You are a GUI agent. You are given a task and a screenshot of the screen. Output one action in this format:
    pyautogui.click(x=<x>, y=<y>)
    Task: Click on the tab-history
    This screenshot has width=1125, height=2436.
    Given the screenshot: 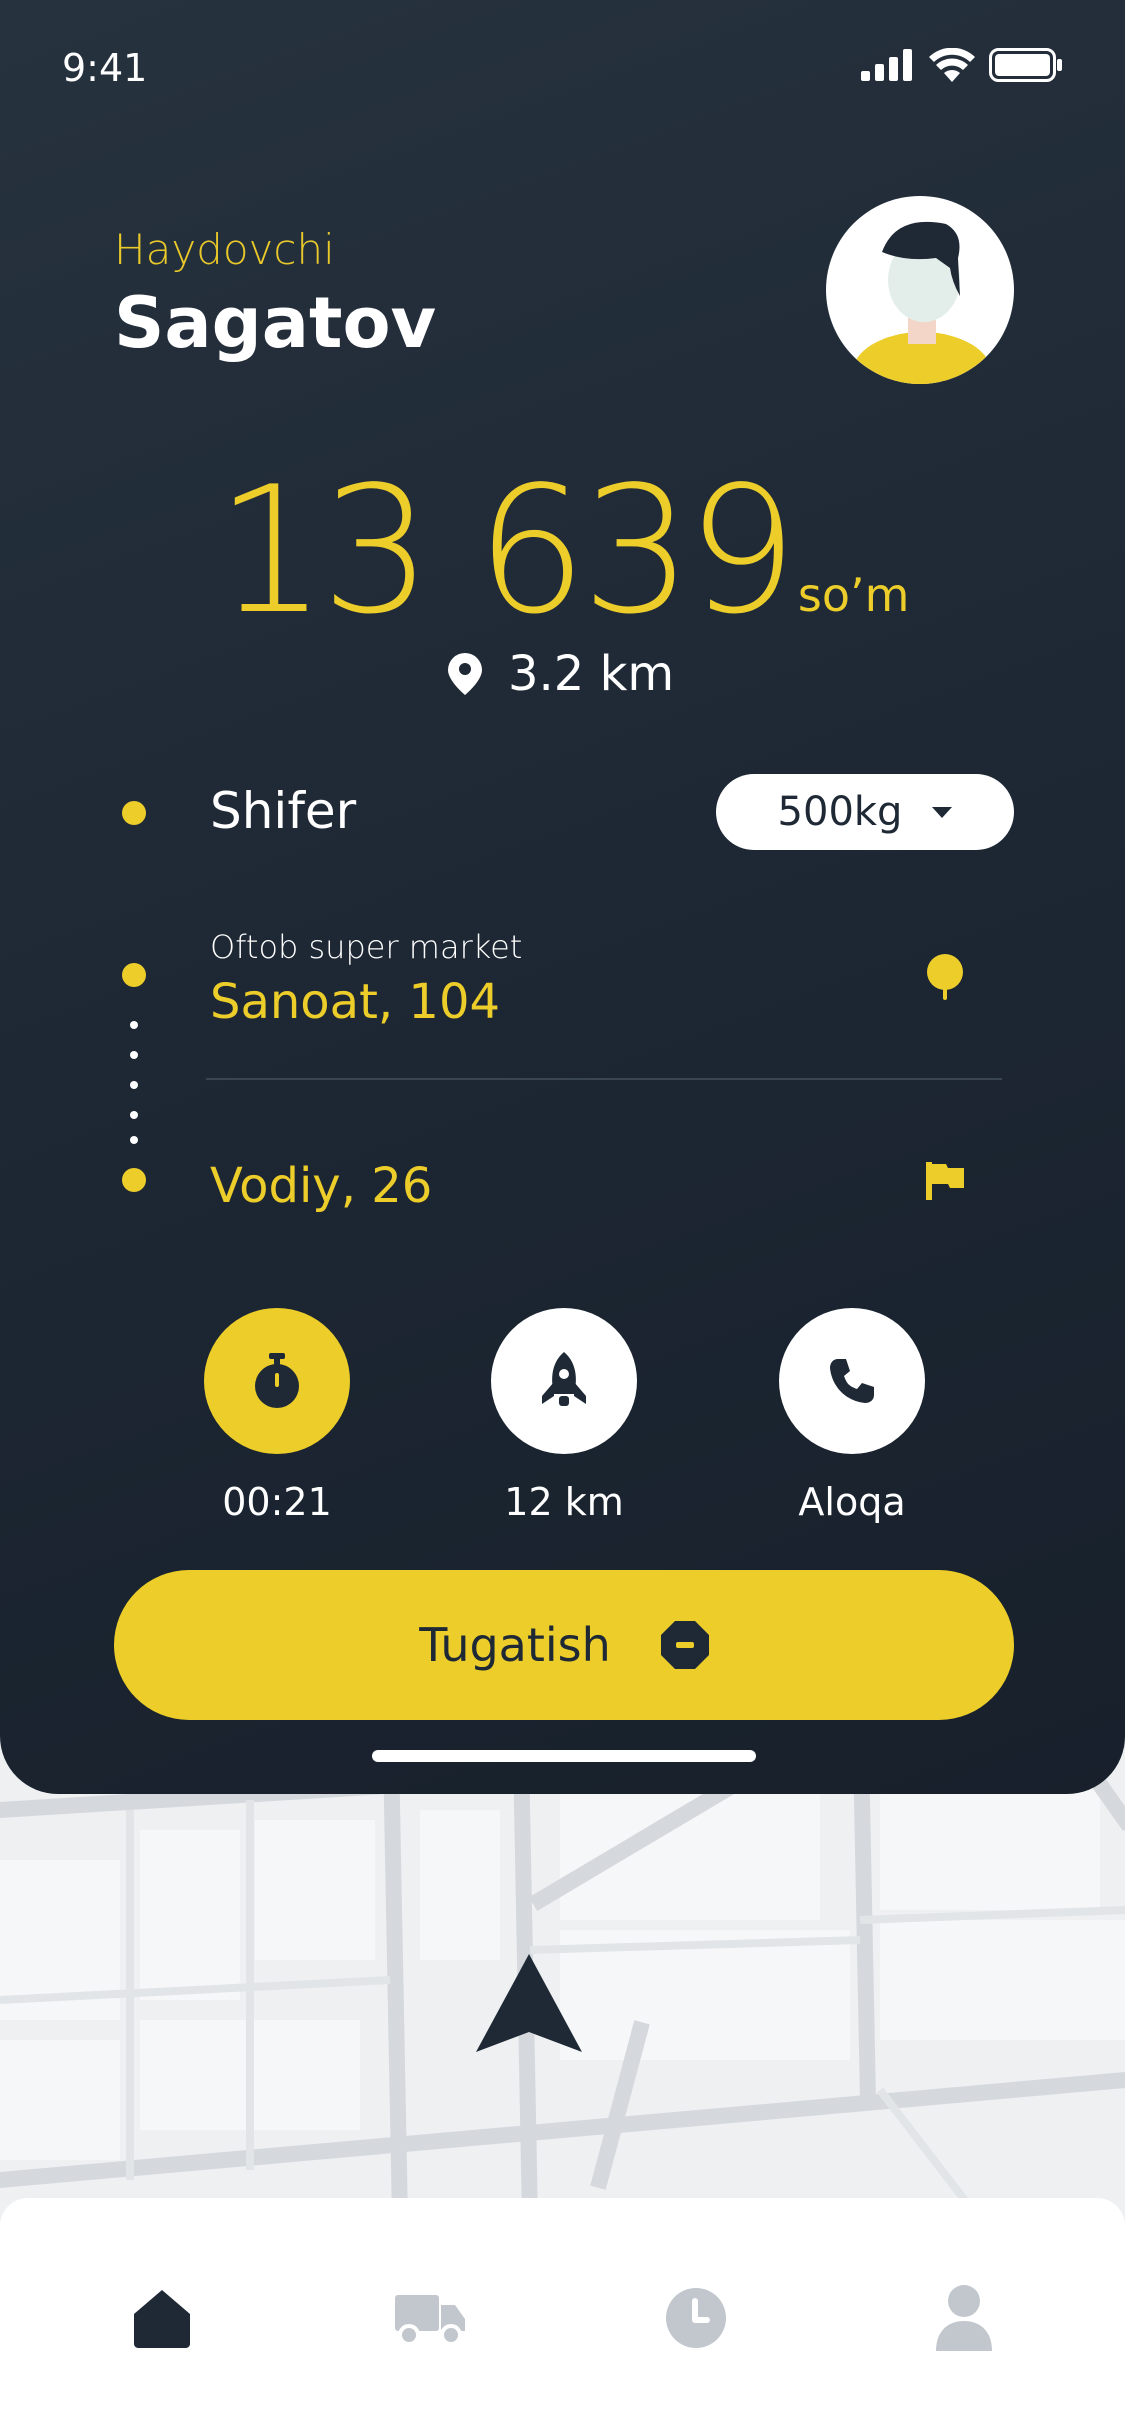 What is the action you would take?
    pyautogui.click(x=696, y=2318)
    